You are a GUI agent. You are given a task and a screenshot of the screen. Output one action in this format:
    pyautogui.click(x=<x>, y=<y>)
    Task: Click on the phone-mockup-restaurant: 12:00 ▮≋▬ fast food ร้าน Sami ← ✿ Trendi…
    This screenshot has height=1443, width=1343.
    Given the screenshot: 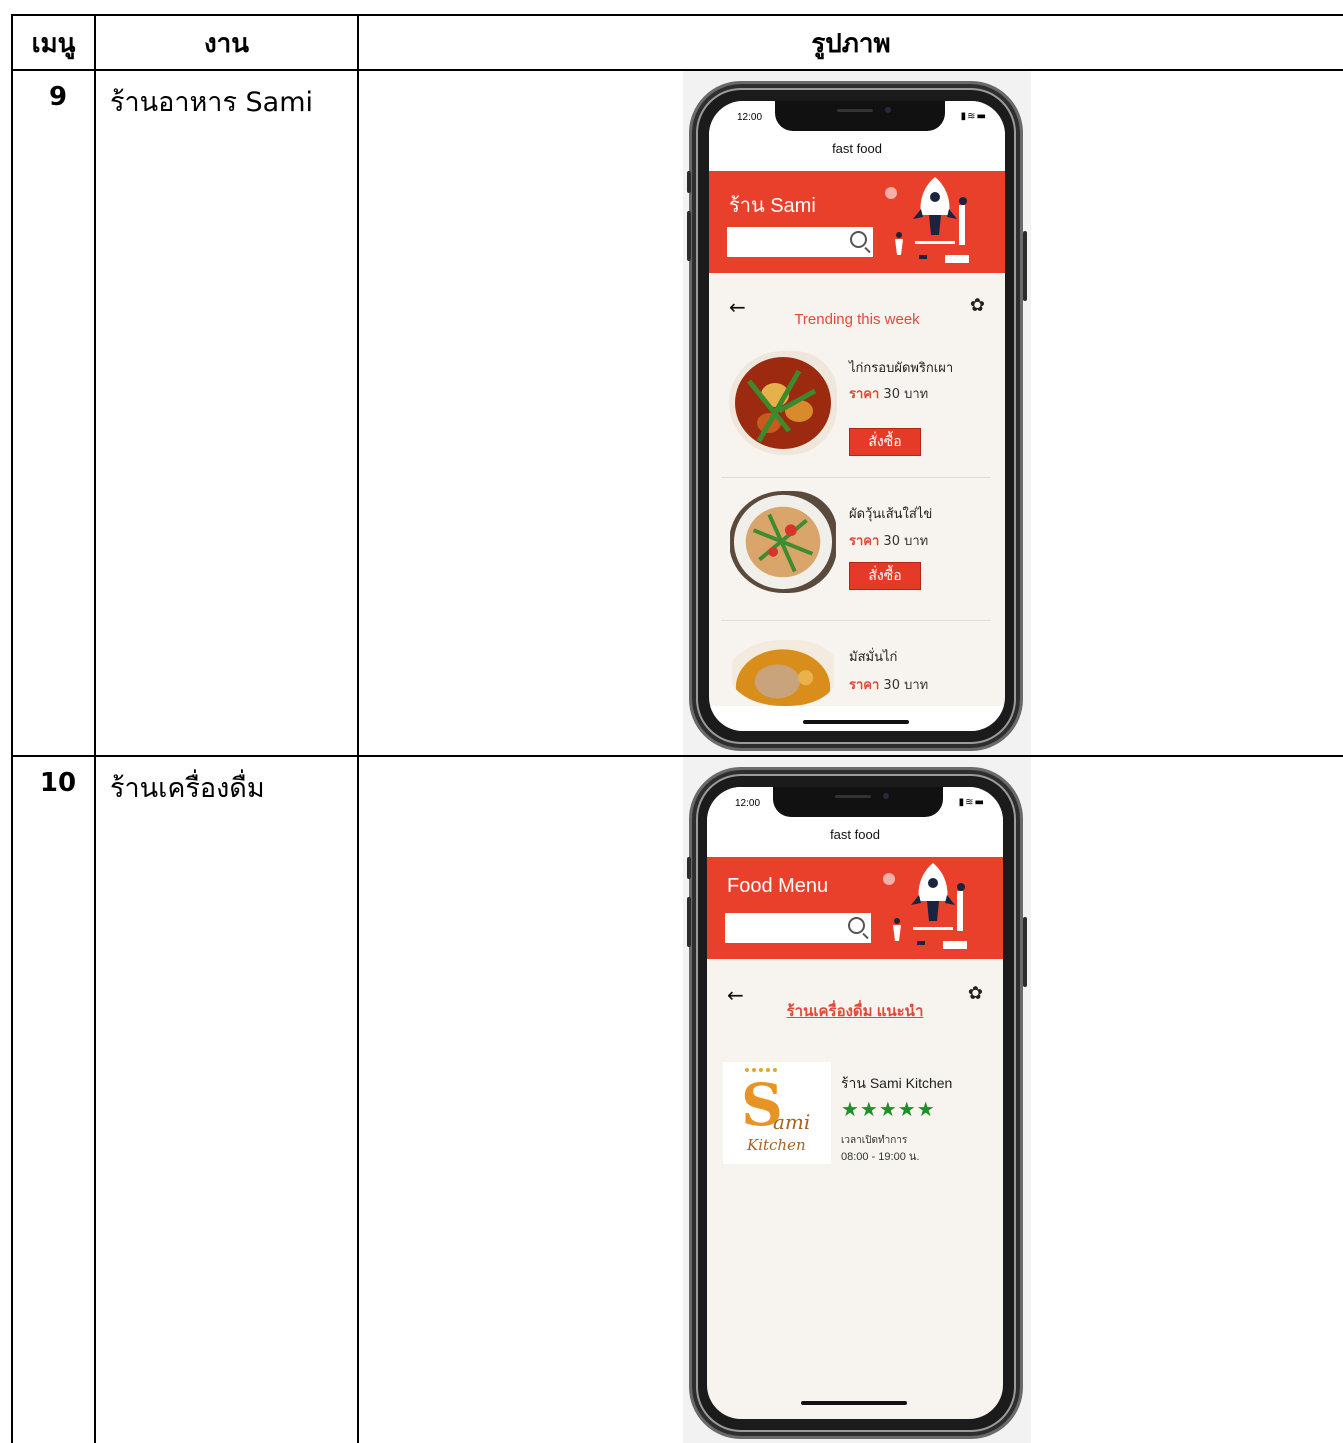 What is the action you would take?
    pyautogui.click(x=857, y=413)
    